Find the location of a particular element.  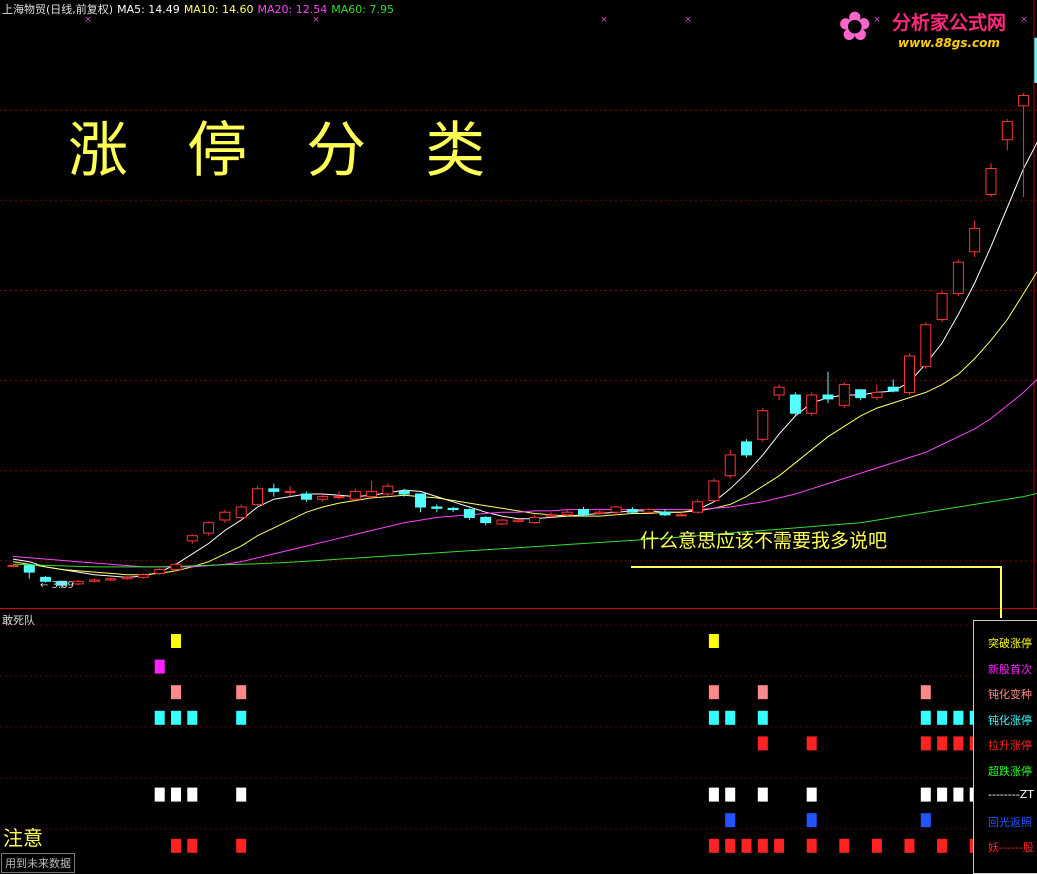

ma60-value: MA60: 7.95 is located at coordinates (362, 9).